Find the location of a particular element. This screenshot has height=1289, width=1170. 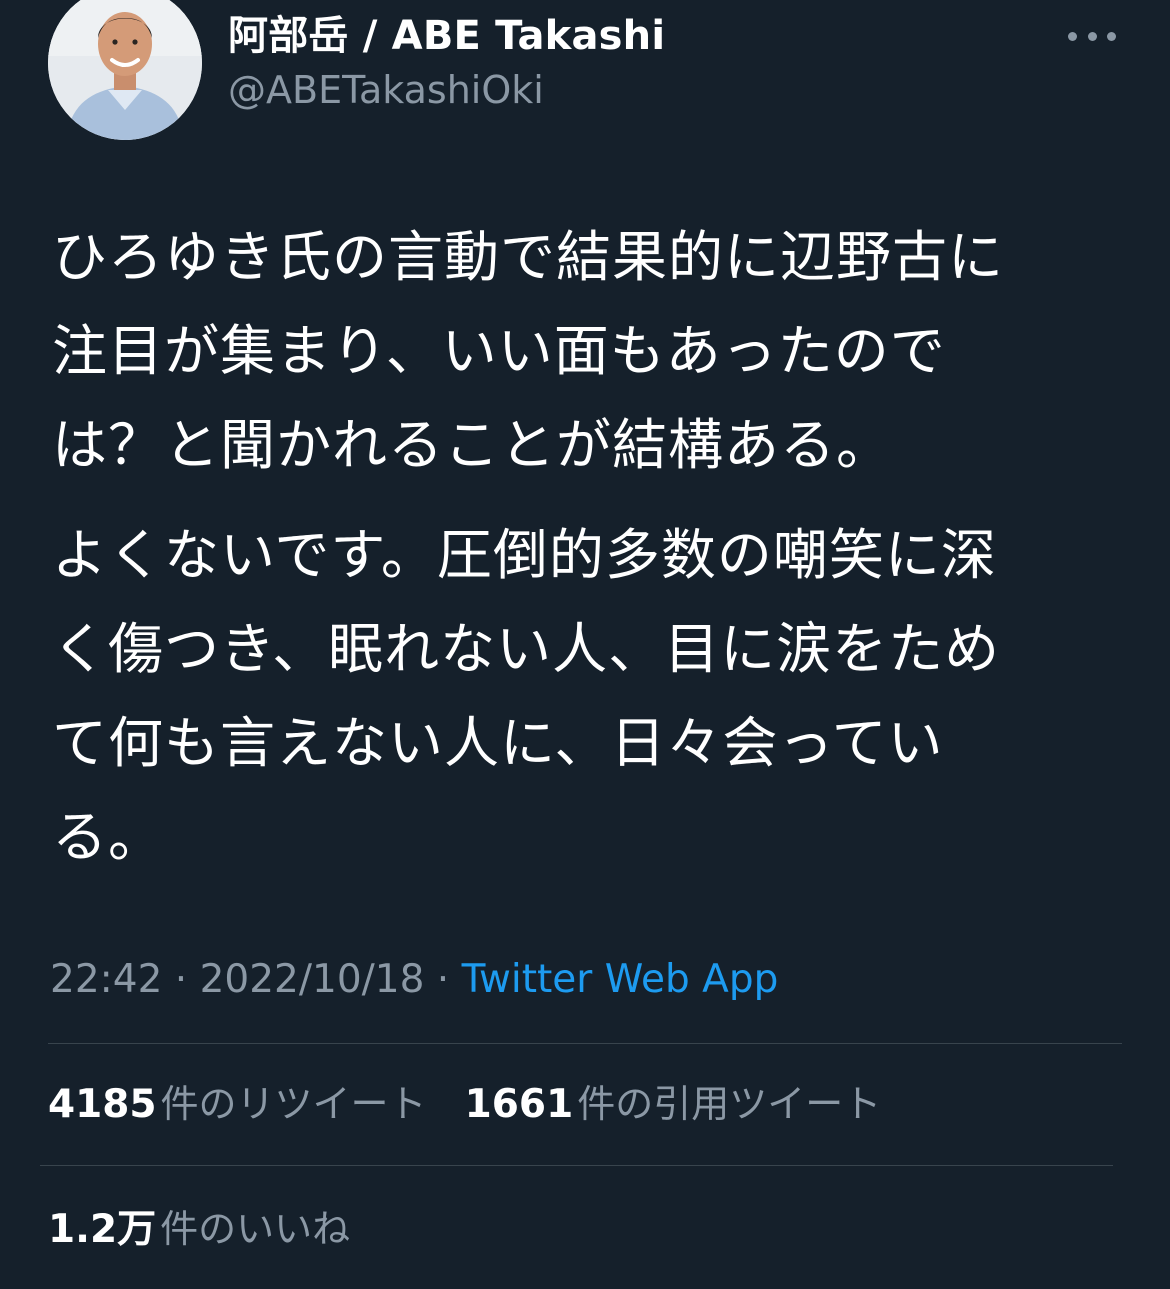

likes-stat: 1.2万 件のいいね is located at coordinates (199, 1229).